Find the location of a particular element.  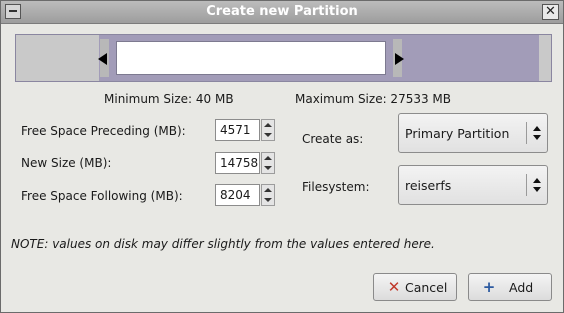

title-bar: Create new Partition ✕ is located at coordinates (282, 12).